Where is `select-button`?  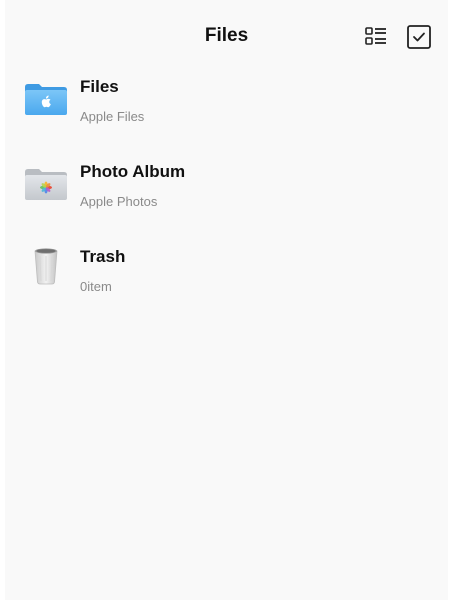
select-button is located at coordinates (419, 37).